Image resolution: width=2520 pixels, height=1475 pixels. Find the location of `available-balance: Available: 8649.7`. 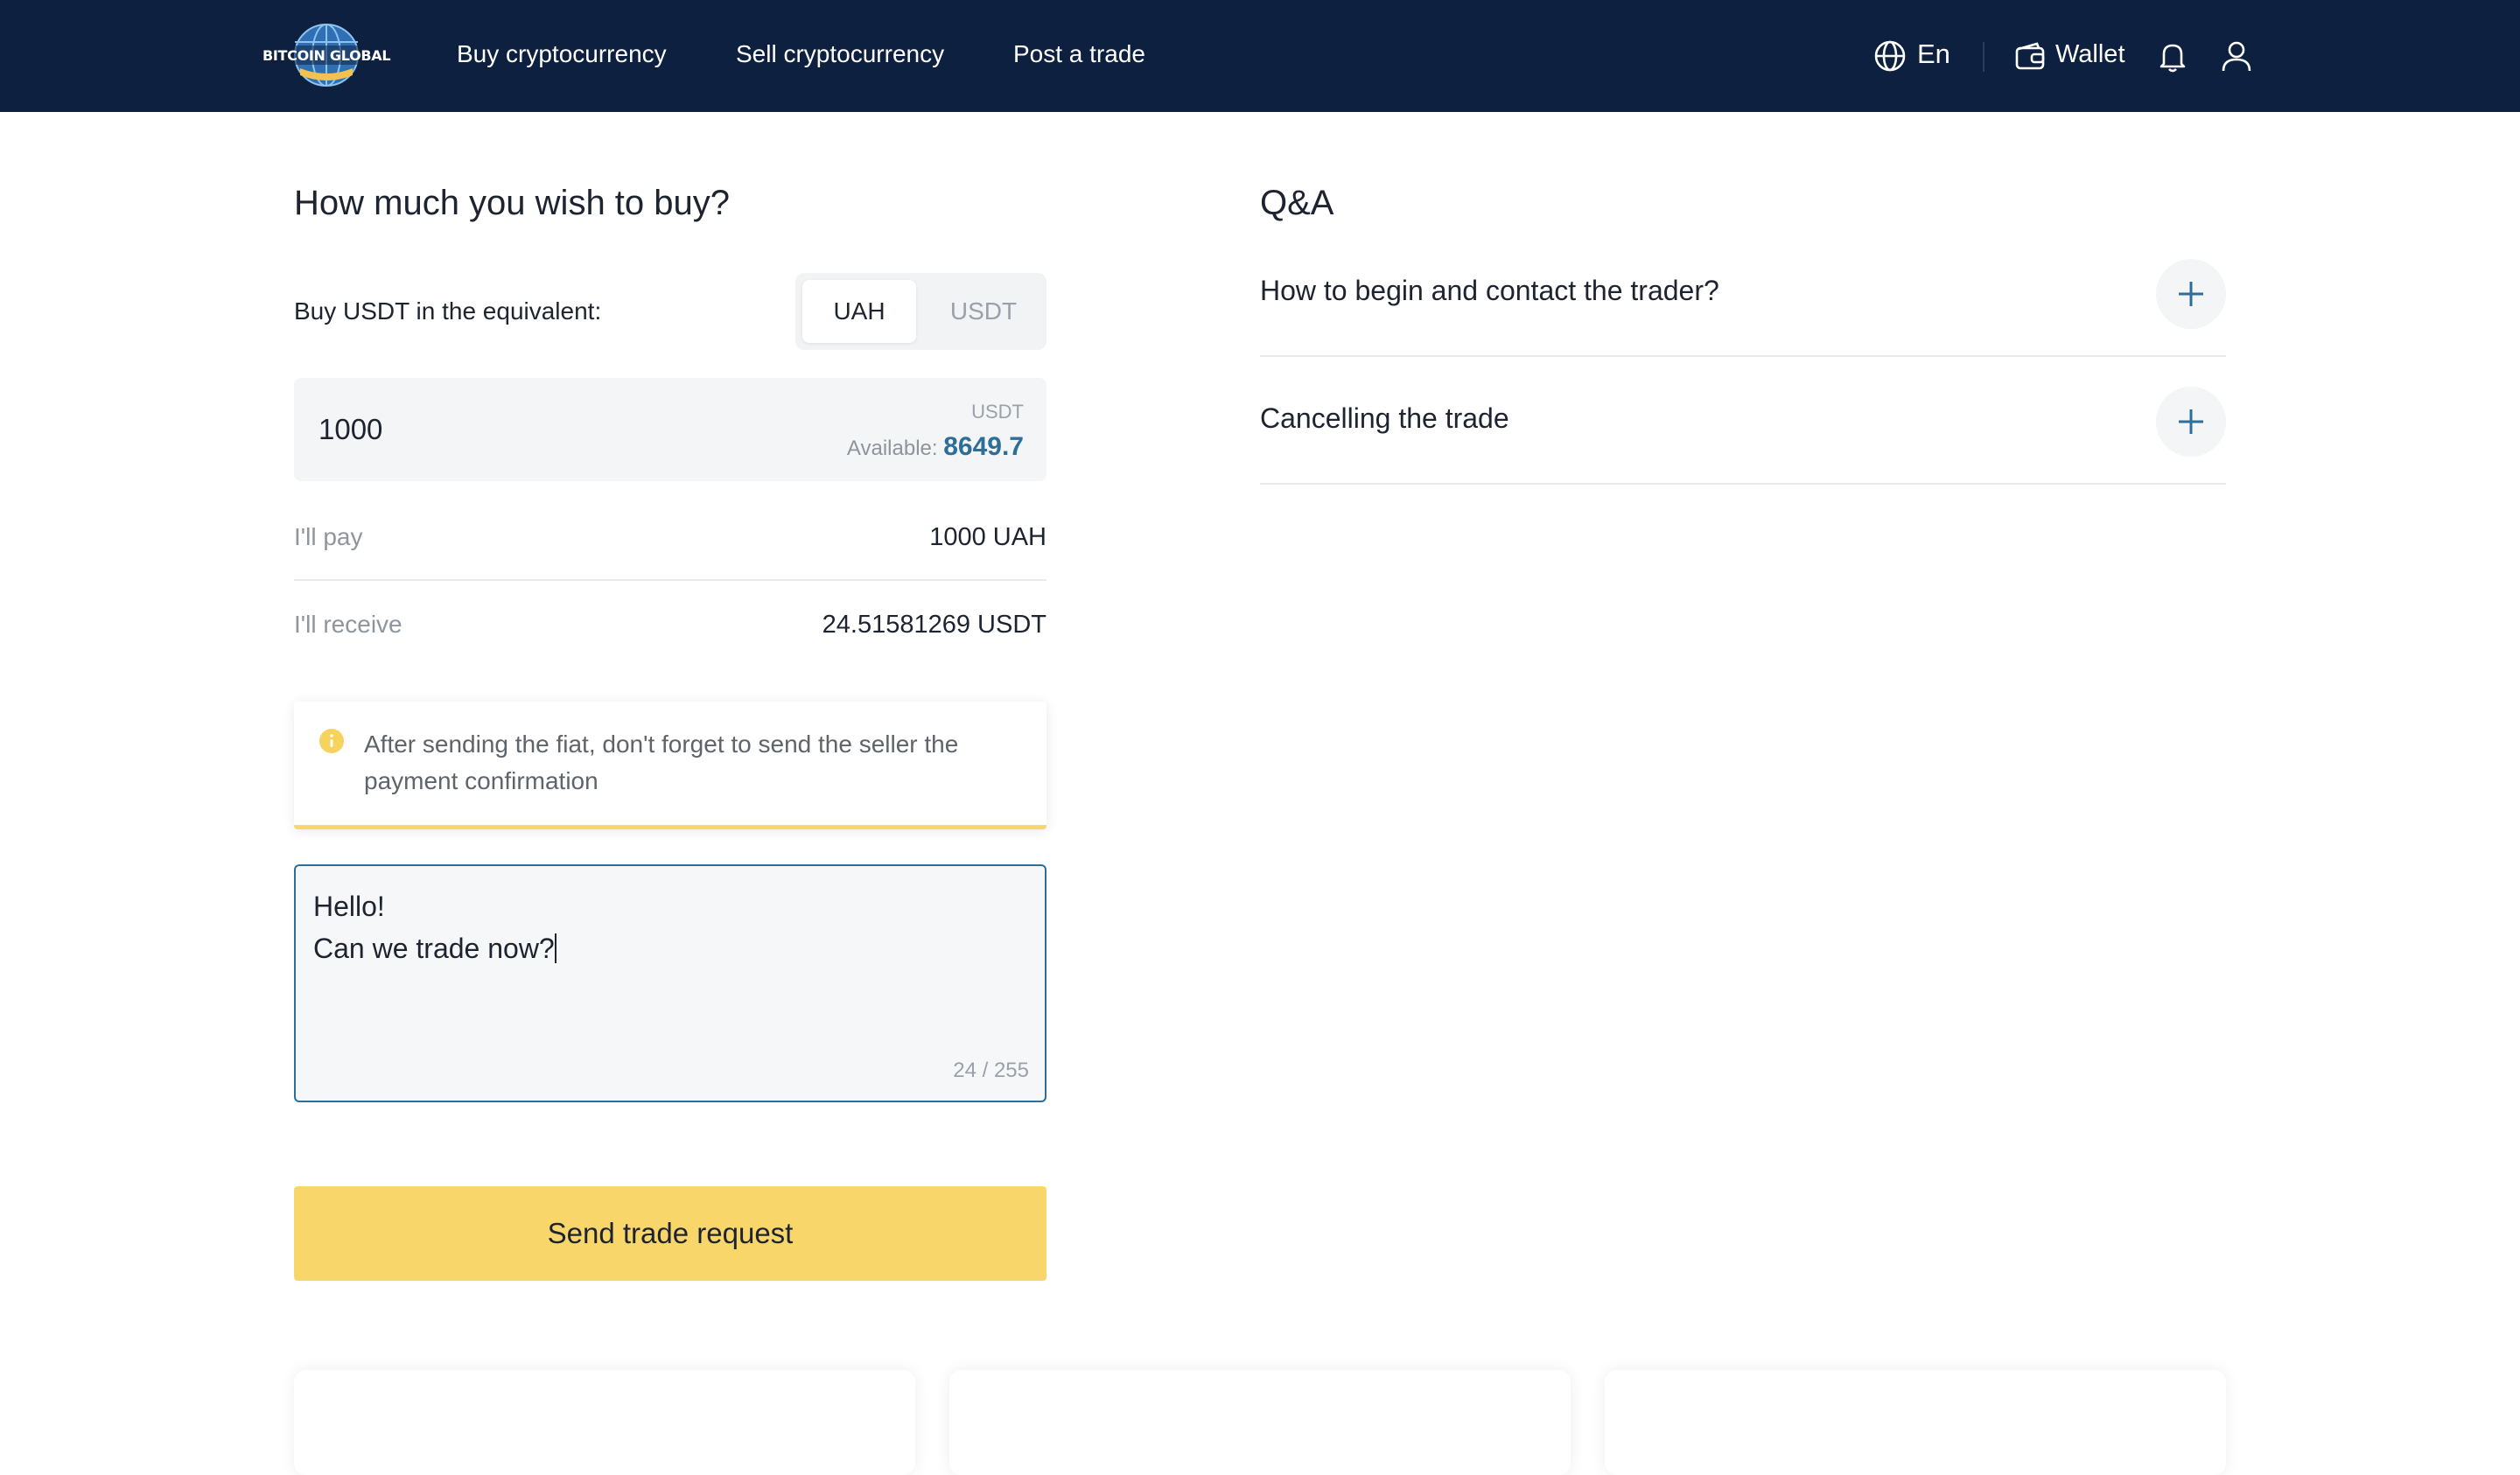

available-balance: Available: 8649.7 is located at coordinates (935, 447).